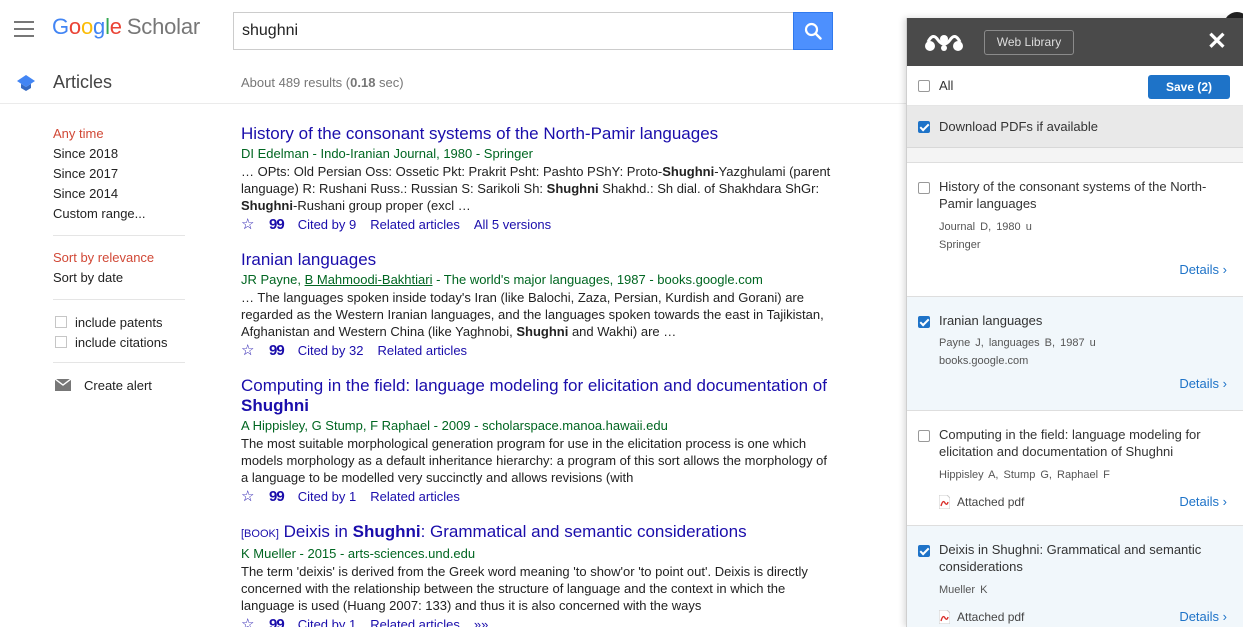 The image size is (1243, 627). I want to click on google-scholar-logo: Google Scholar, so click(126, 27).